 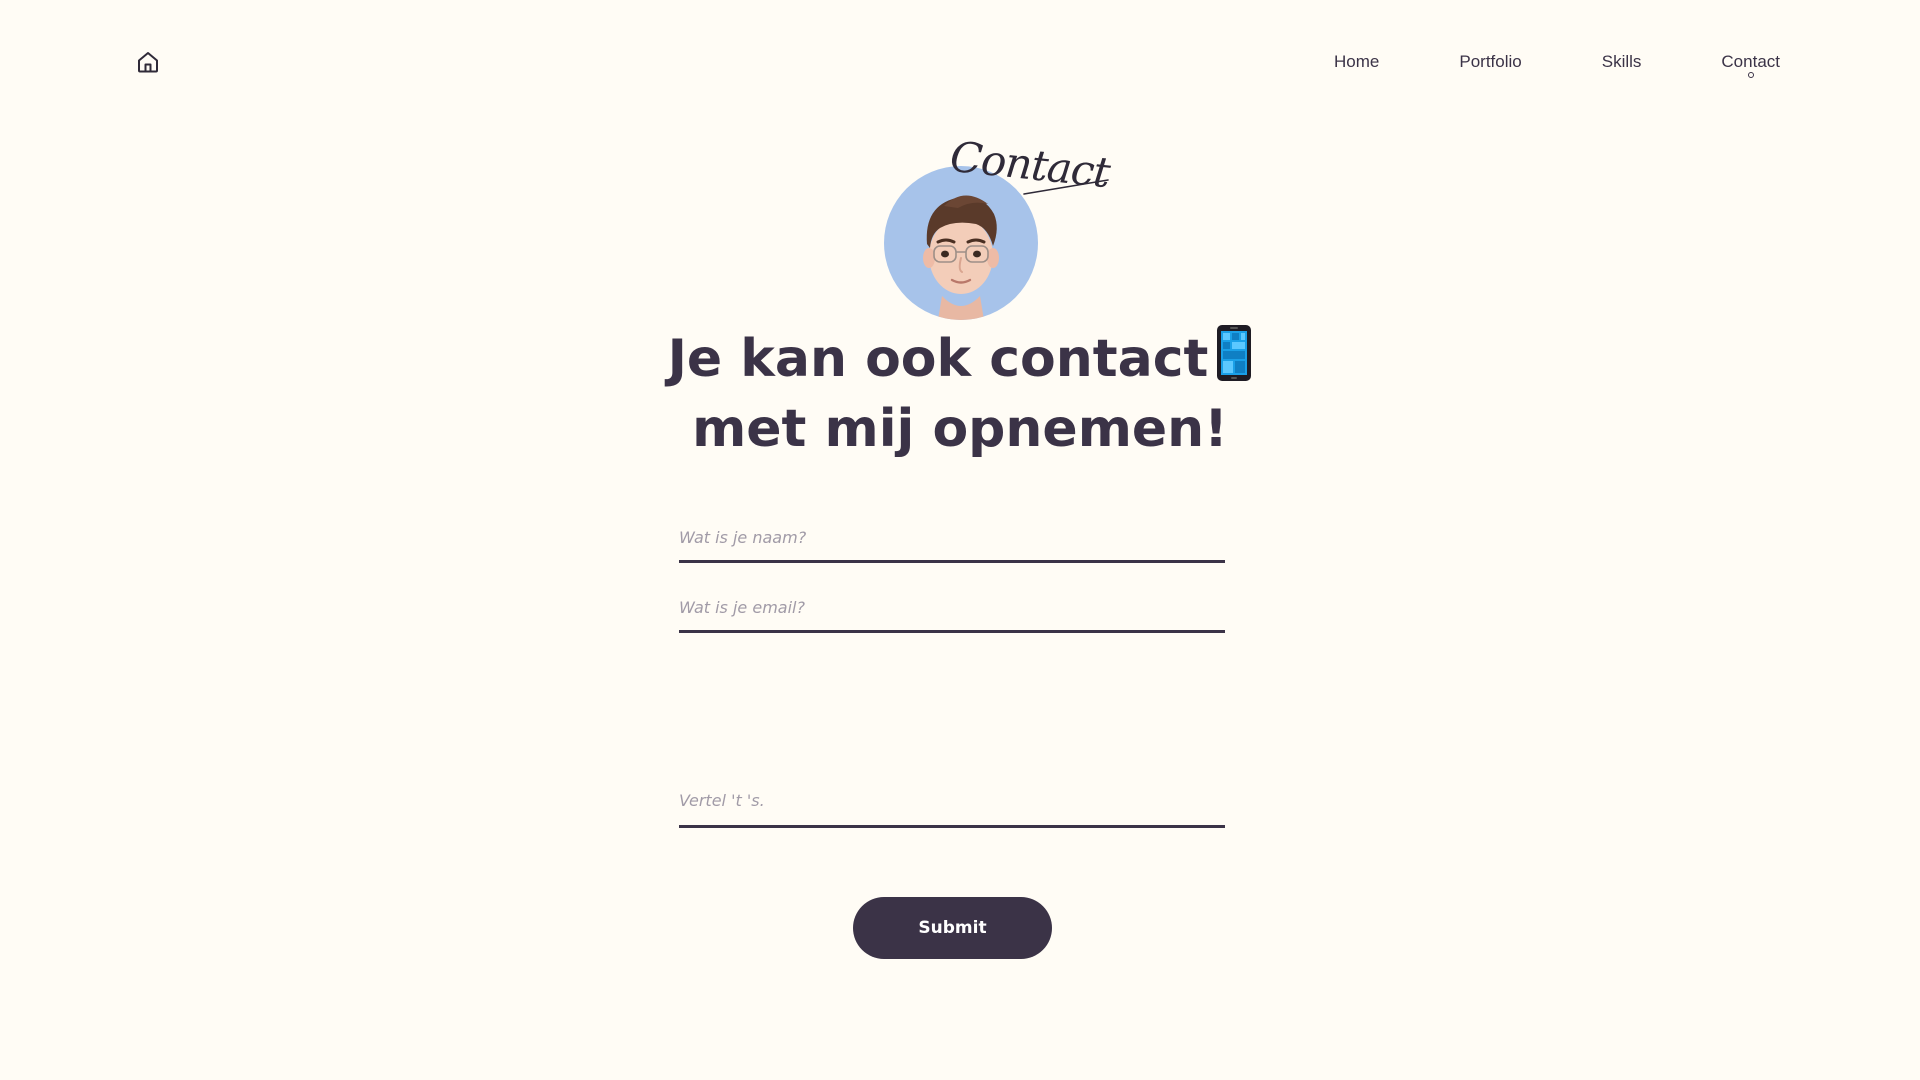 What do you see at coordinates (960, 429) in the screenshot?
I see `page-title-line-2: met mij opnemen!` at bounding box center [960, 429].